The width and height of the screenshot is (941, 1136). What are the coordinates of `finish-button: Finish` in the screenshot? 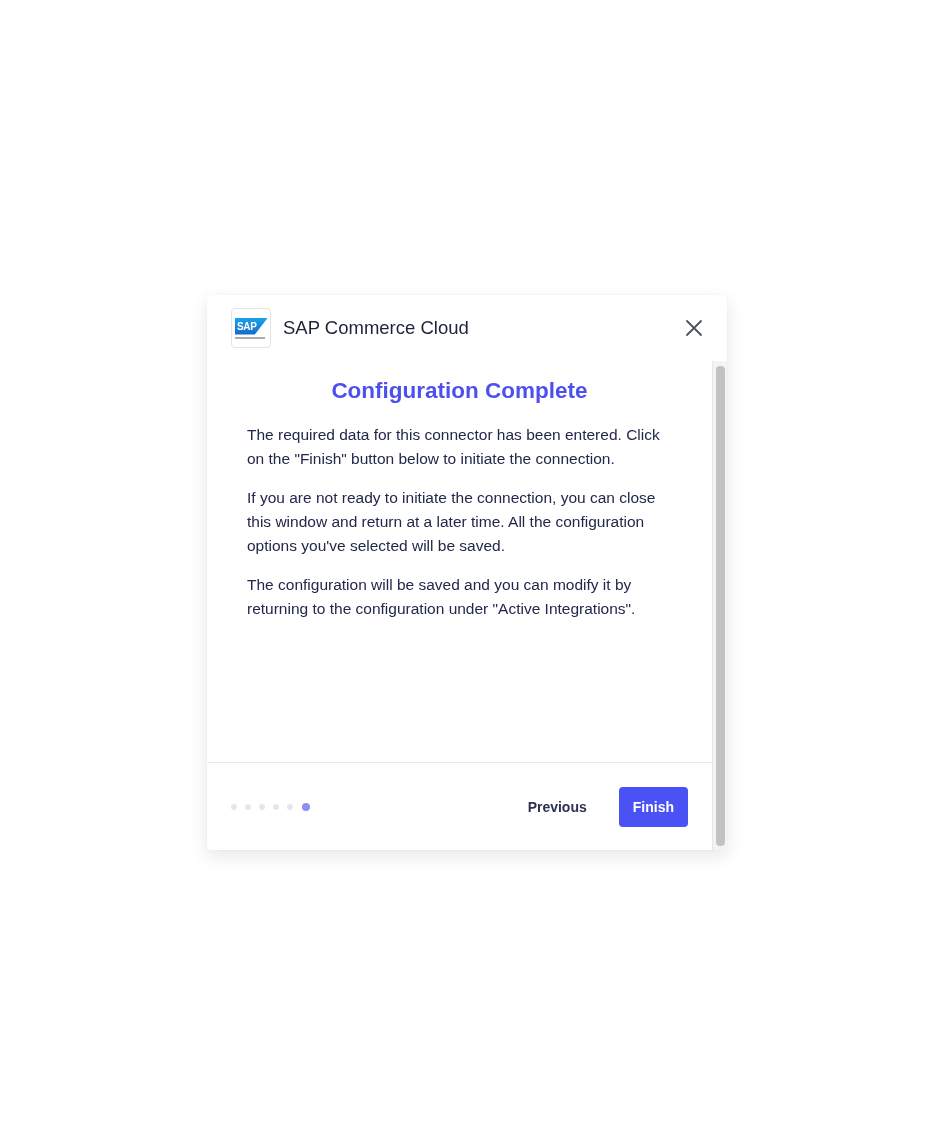 It's located at (653, 806).